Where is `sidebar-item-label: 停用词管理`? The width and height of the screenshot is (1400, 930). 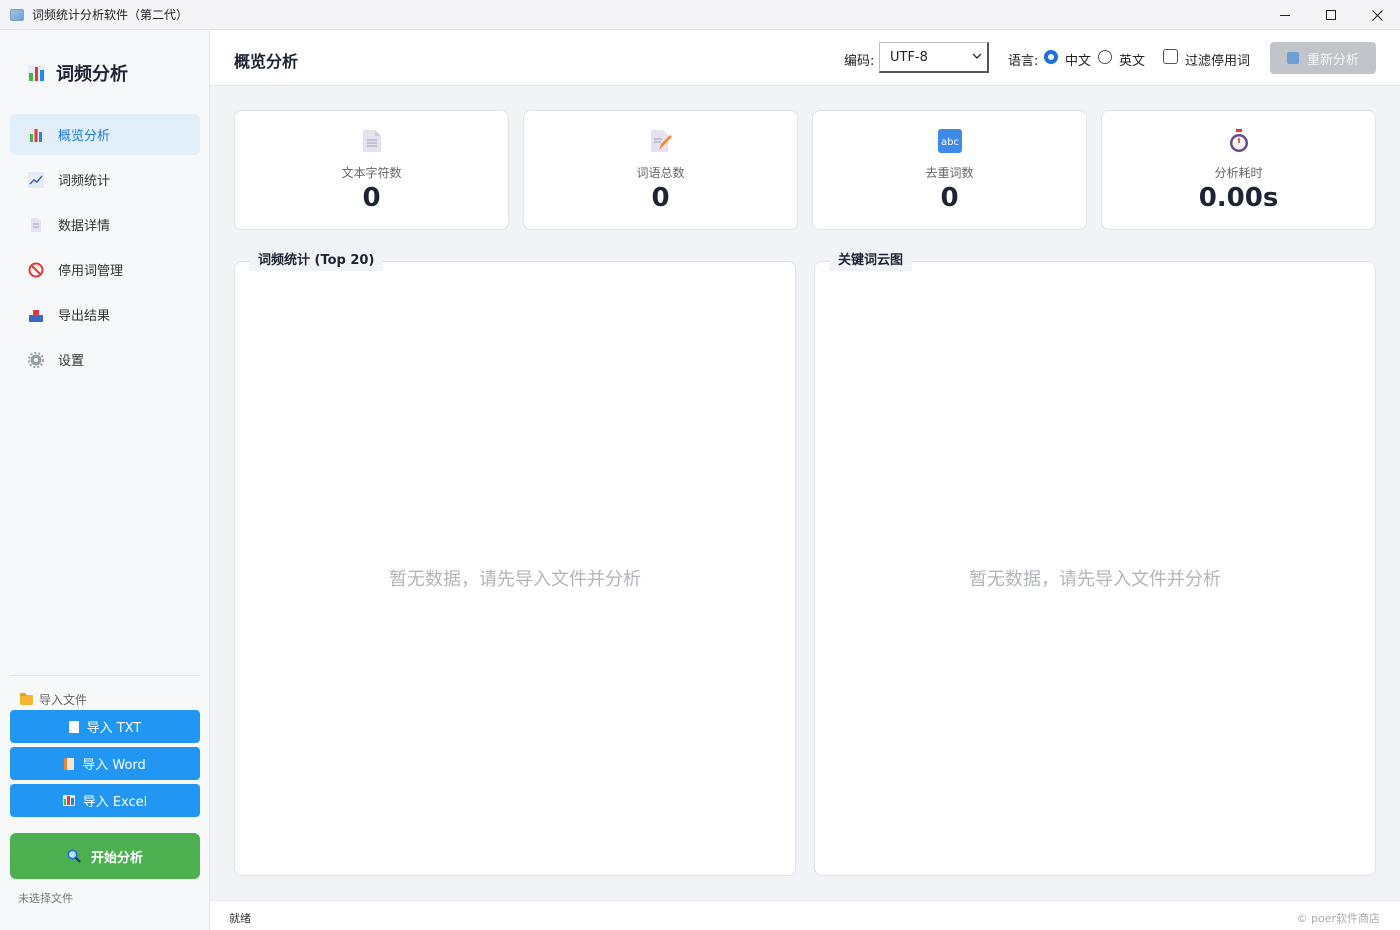 sidebar-item-label: 停用词管理 is located at coordinates (91, 271).